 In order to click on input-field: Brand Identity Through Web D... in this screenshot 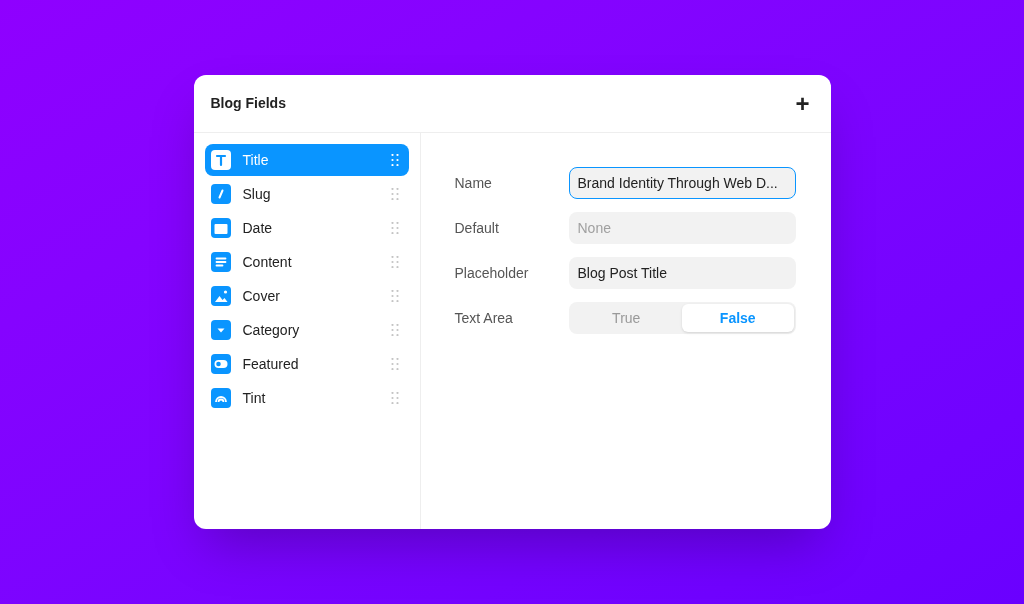, I will do `click(682, 183)`.